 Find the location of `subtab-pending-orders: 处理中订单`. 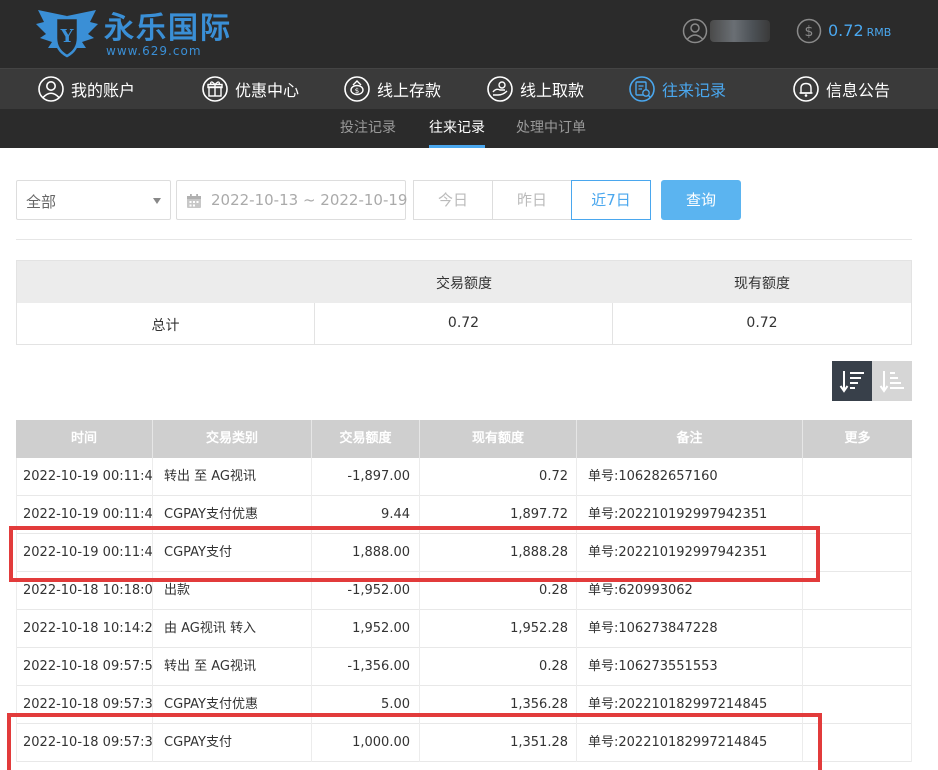

subtab-pending-orders: 处理中订单 is located at coordinates (551, 128).